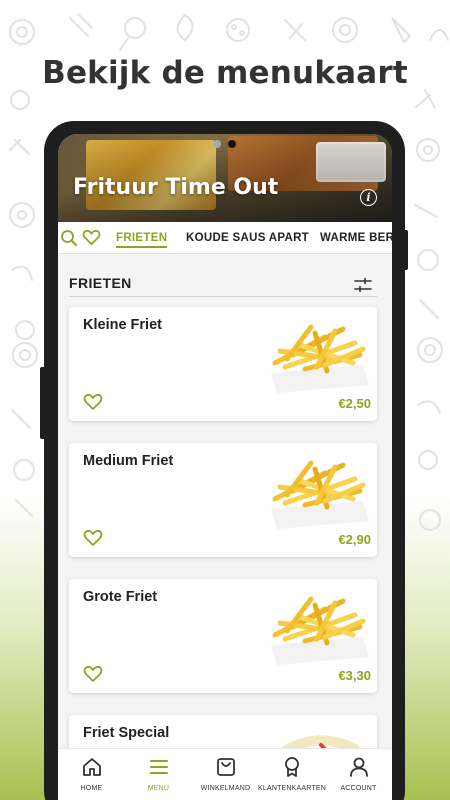  What do you see at coordinates (292, 788) in the screenshot?
I see `nav-klantenkaarten-label: KLANTENKAARTEN` at bounding box center [292, 788].